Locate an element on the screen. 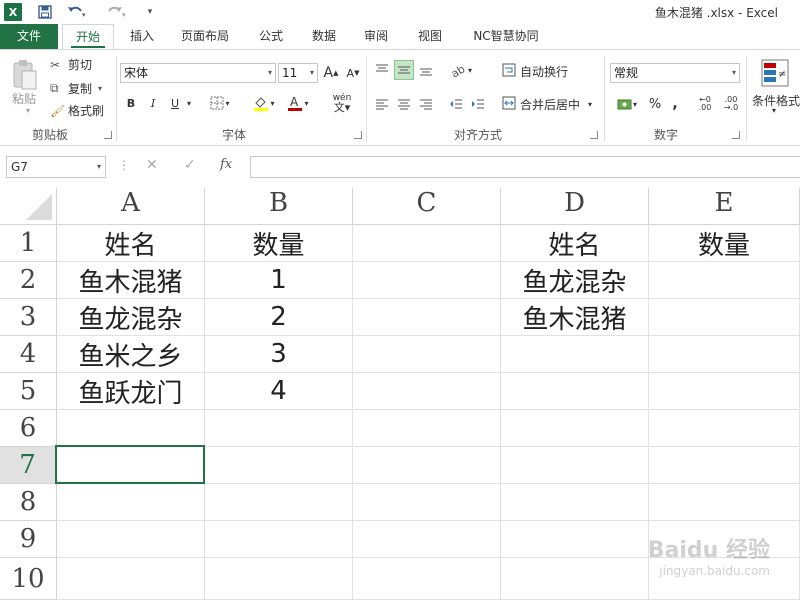 The height and width of the screenshot is (600, 800). cell-b10 is located at coordinates (279, 579).